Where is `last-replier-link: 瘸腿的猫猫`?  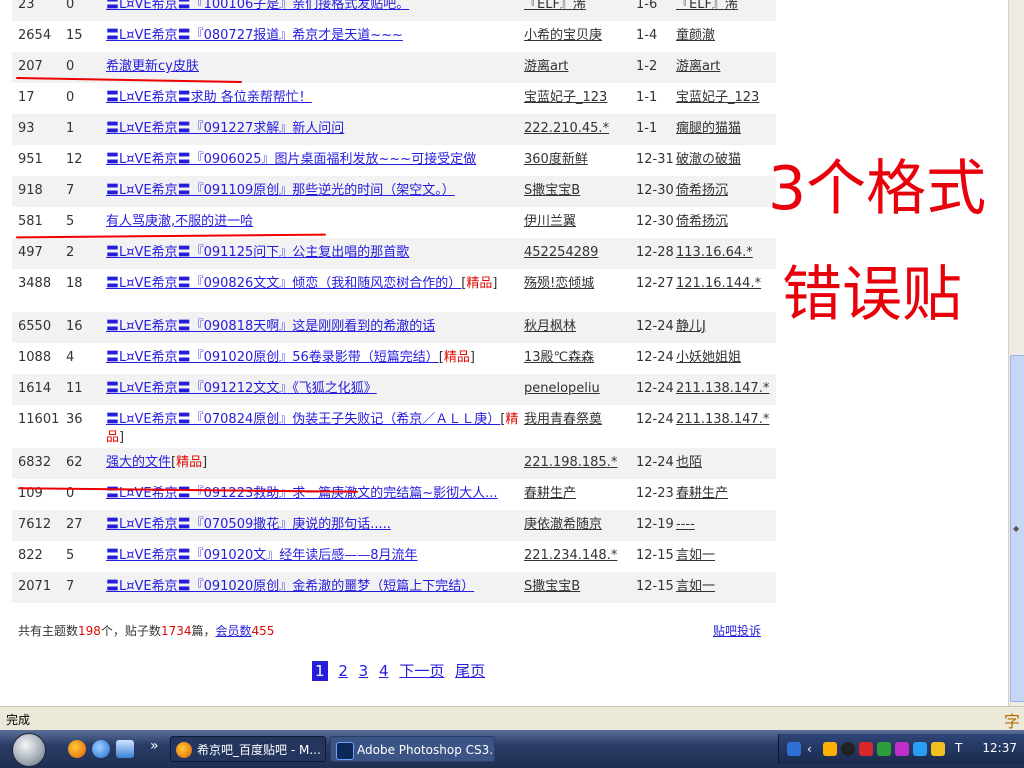
last-replier-link: 瘸腿的猫猫 is located at coordinates (708, 128).